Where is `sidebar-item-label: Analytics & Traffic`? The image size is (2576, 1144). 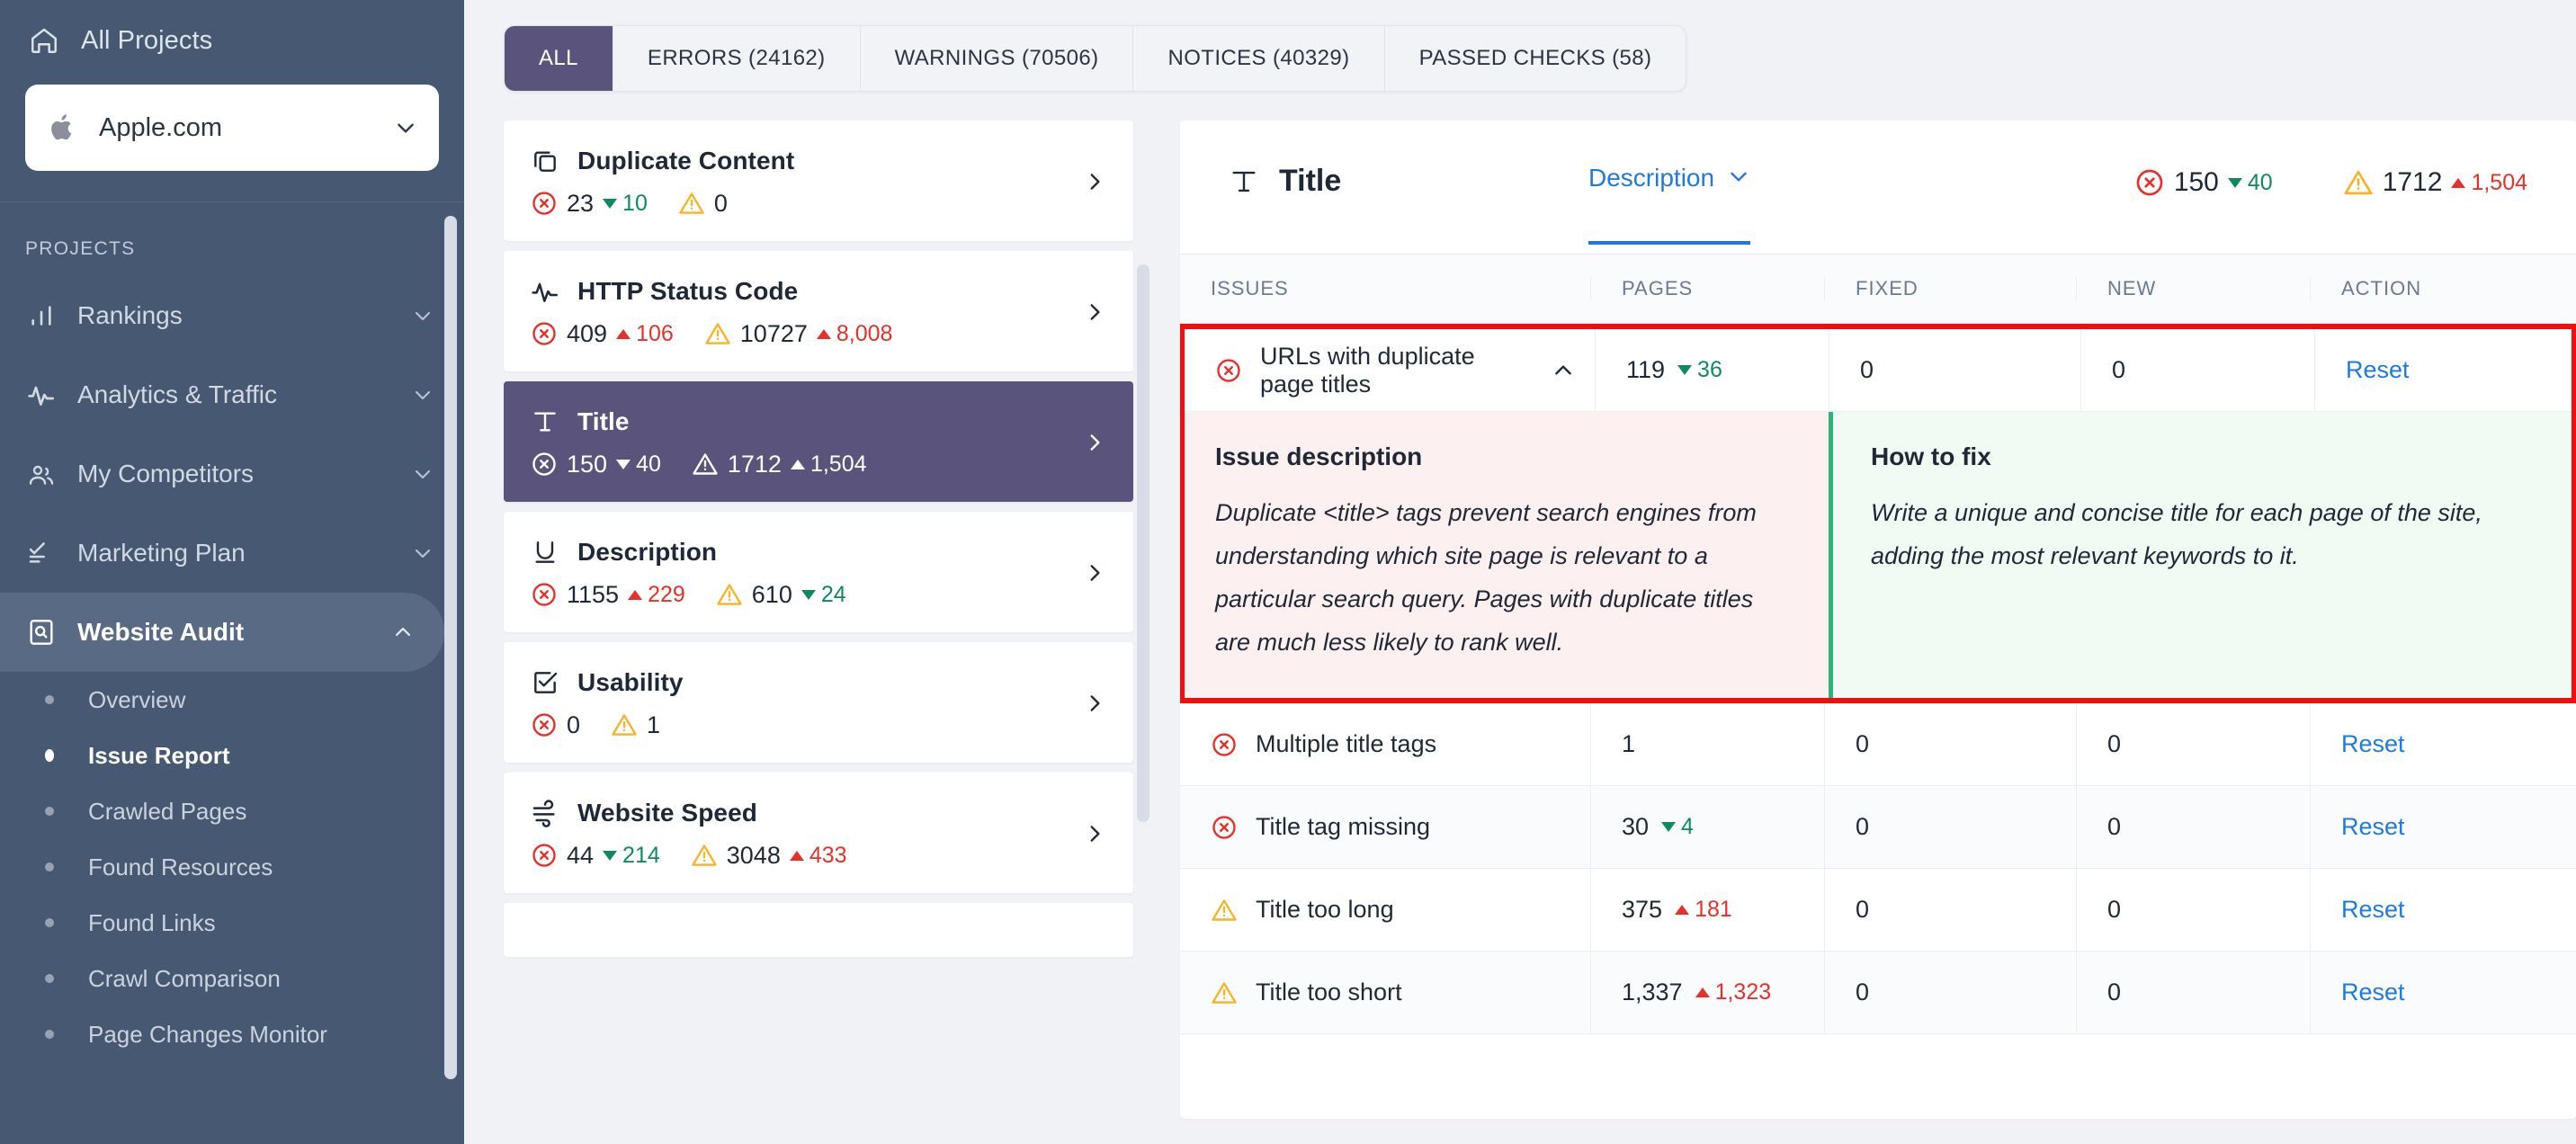
sidebar-item-label: Analytics & Traffic is located at coordinates (177, 394).